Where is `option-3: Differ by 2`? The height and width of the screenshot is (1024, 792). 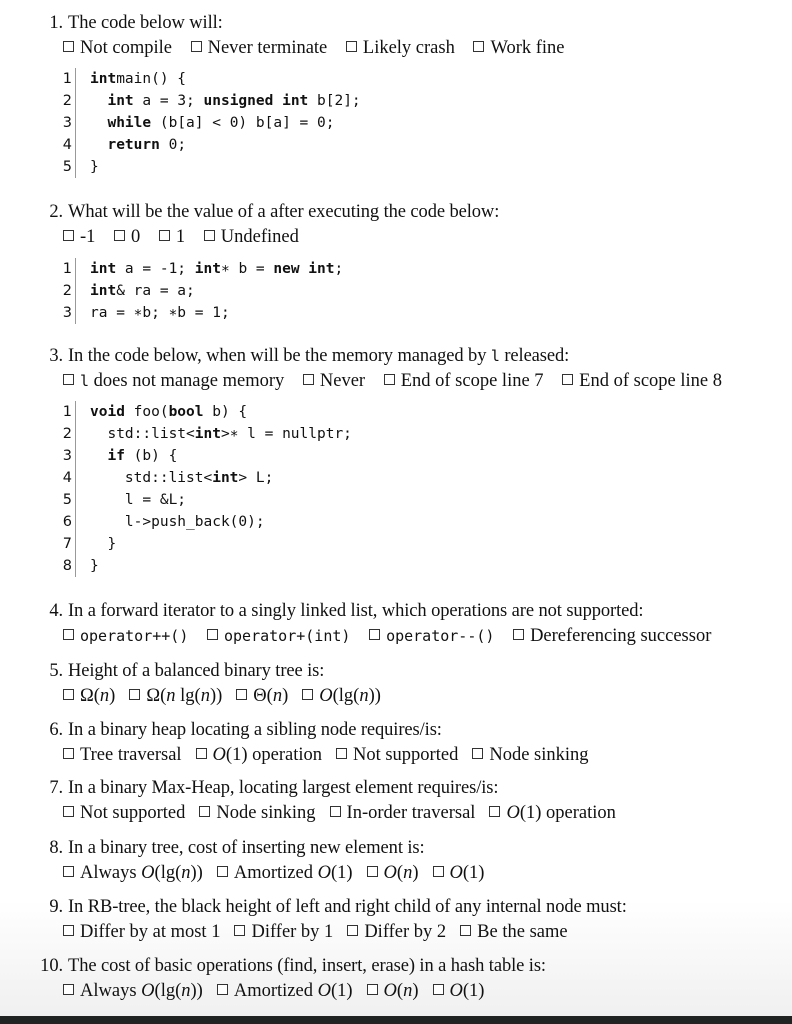
option-3: Differ by 2 is located at coordinates (396, 932).